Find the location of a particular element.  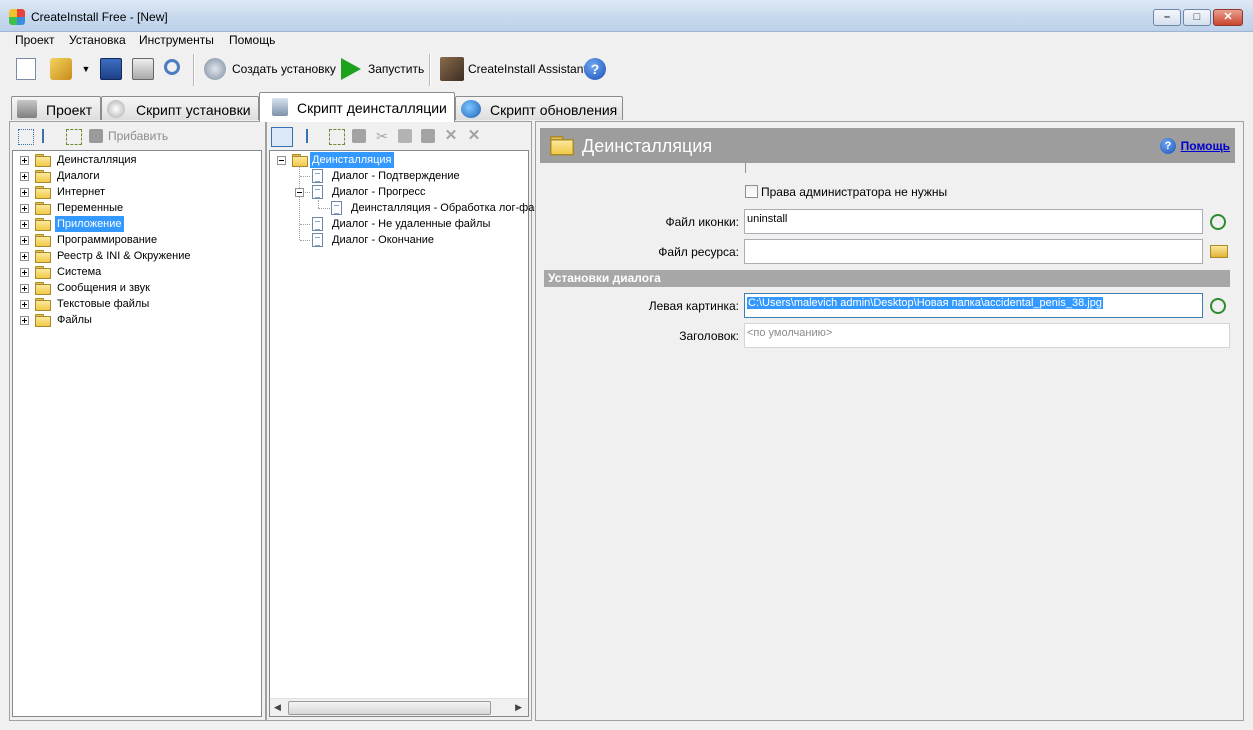

command-category-item: Переменные is located at coordinates (90, 208).